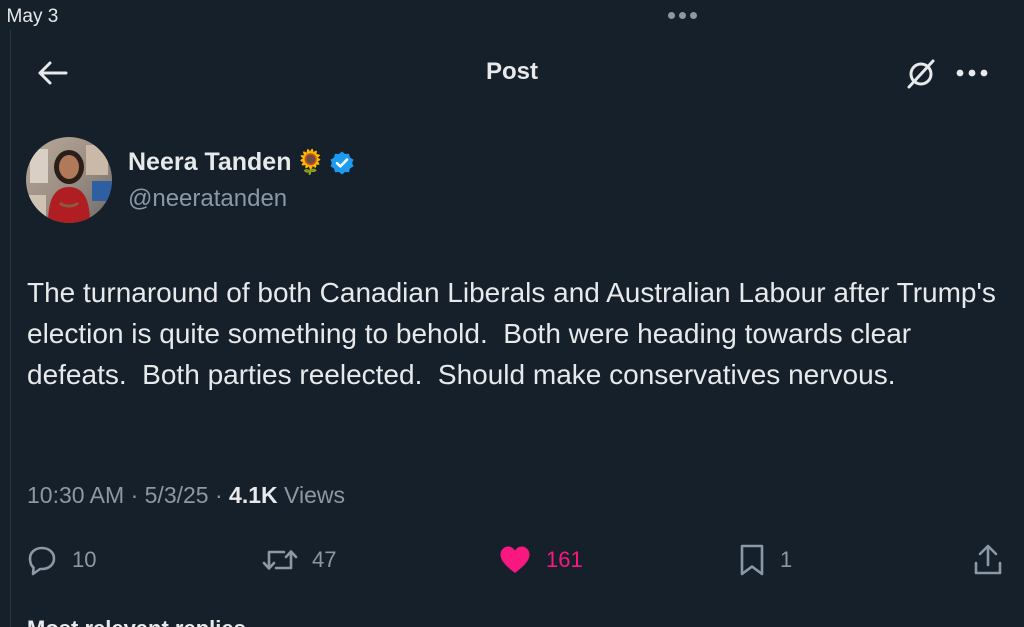 This screenshot has height=627, width=1024. I want to click on views-label: Views, so click(311, 495).